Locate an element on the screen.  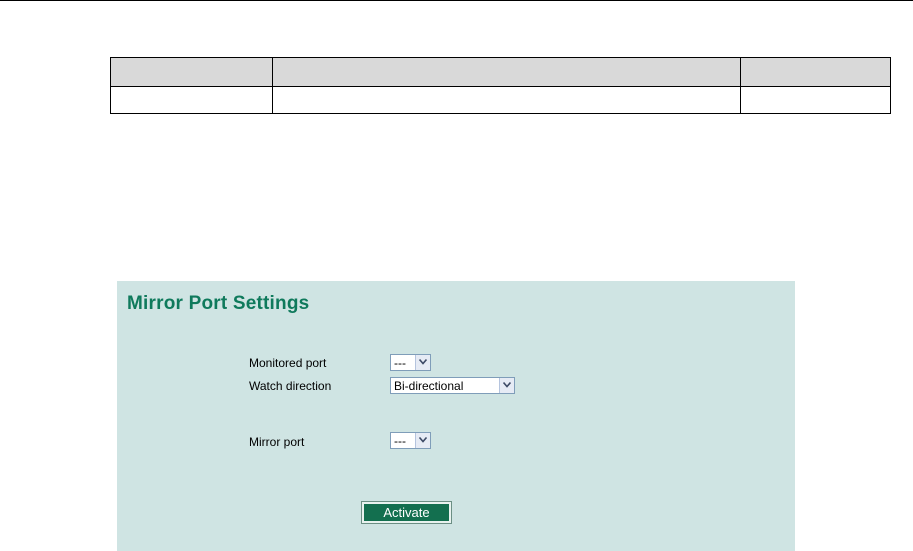
mirror-port-select: --- is located at coordinates (410, 440).